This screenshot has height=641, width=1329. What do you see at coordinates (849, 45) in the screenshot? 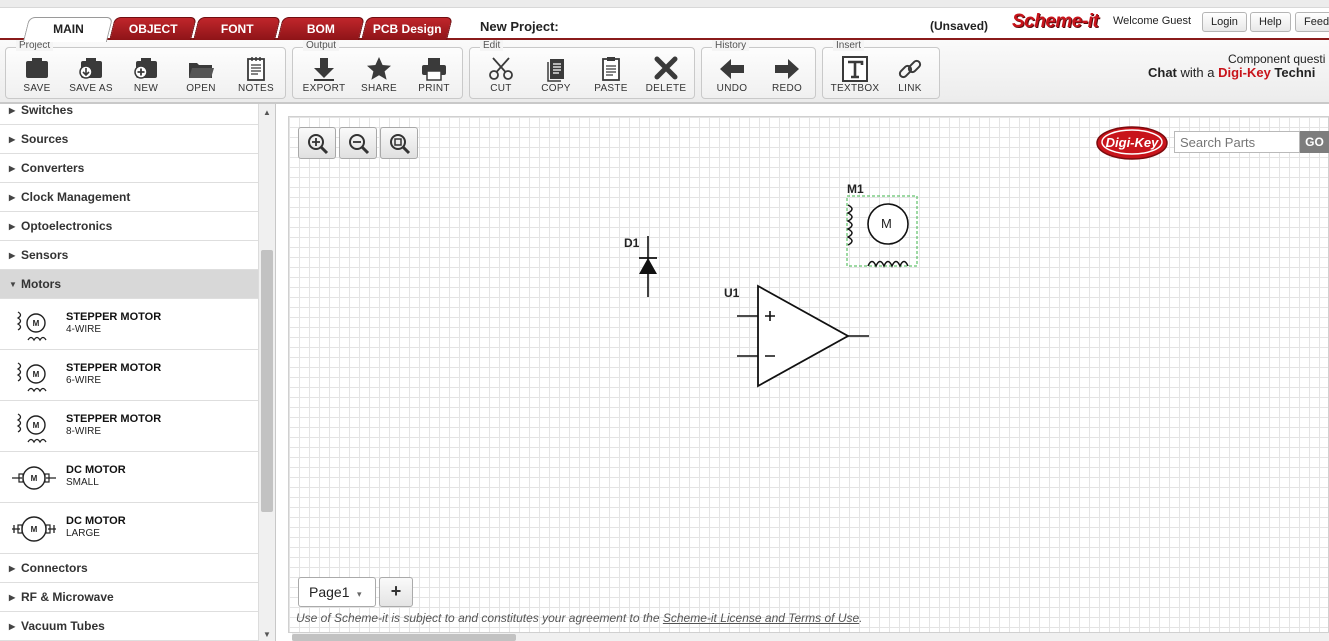
I see `group-title: Insert` at bounding box center [849, 45].